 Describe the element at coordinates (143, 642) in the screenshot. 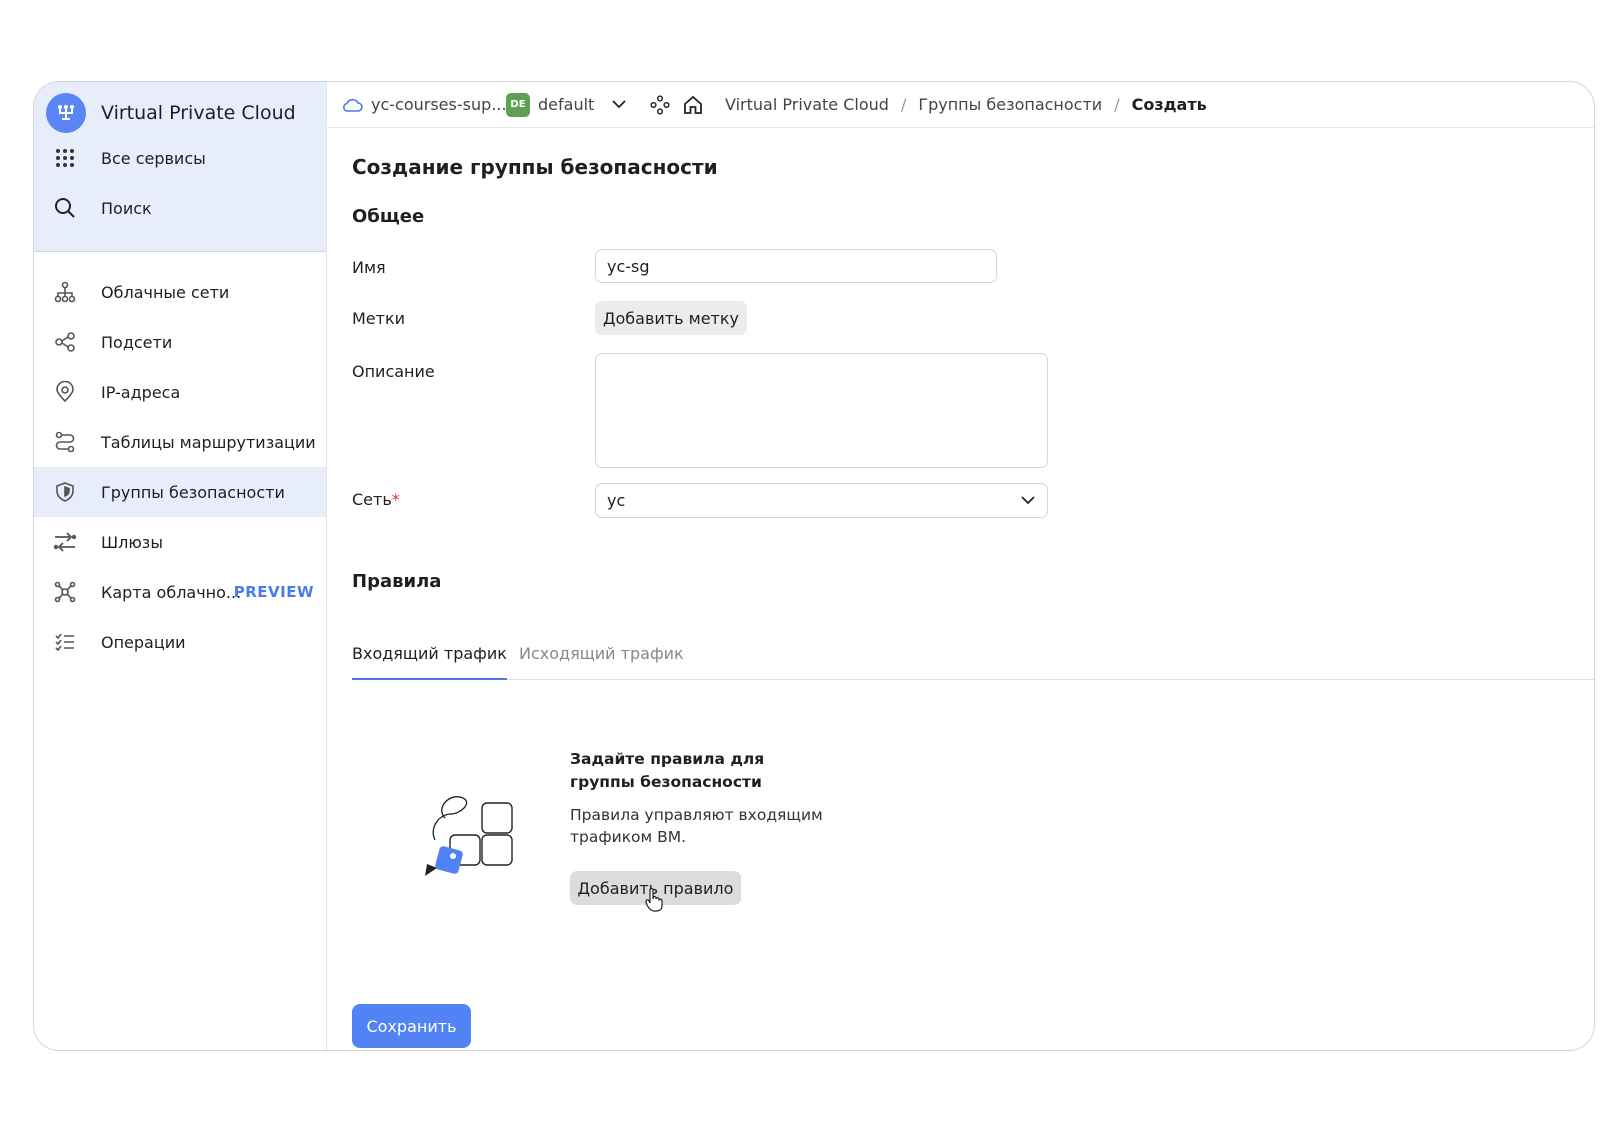

I see `sidebar-item-label: Операции` at that location.